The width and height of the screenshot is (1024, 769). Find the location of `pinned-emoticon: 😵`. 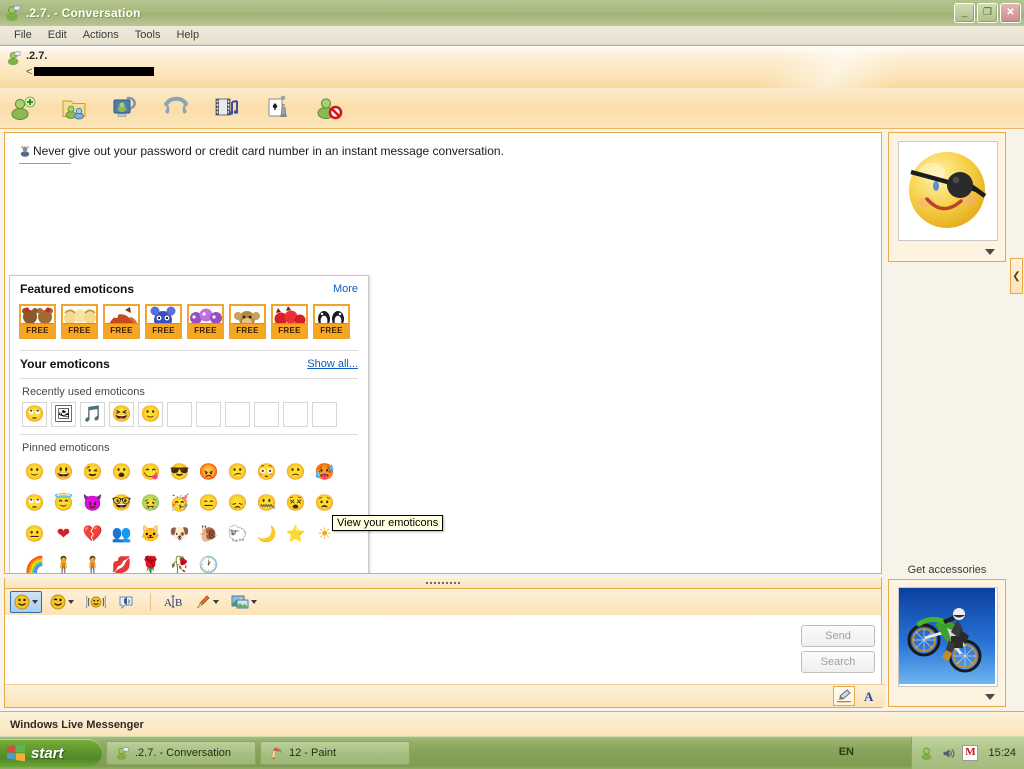

pinned-emoticon: 😵 is located at coordinates (295, 503).